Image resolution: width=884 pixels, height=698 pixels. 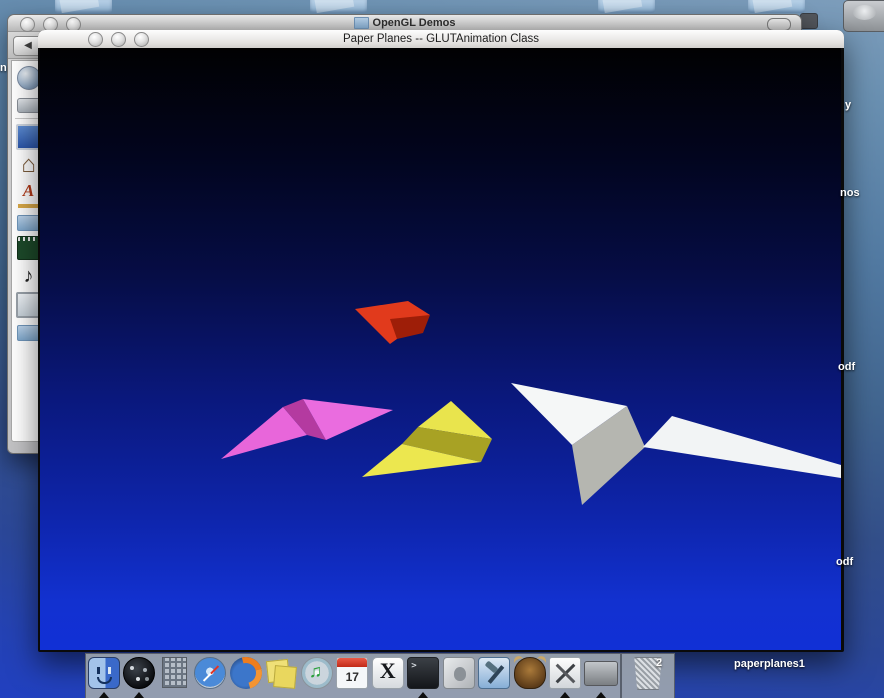 I want to click on stickies-icon, so click(x=281, y=673).